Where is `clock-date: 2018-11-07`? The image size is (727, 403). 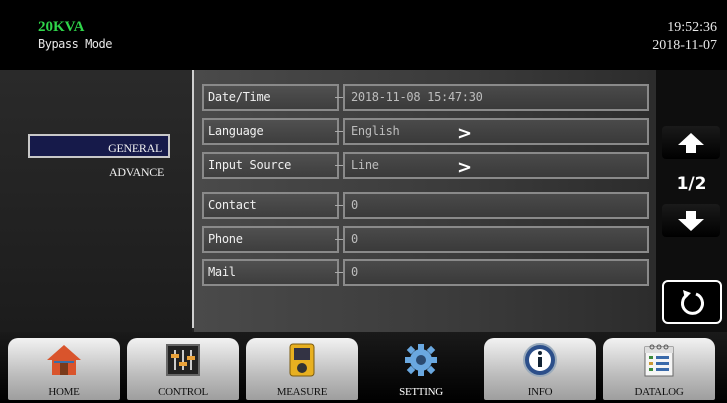
clock-date: 2018-11-07 is located at coordinates (684, 45).